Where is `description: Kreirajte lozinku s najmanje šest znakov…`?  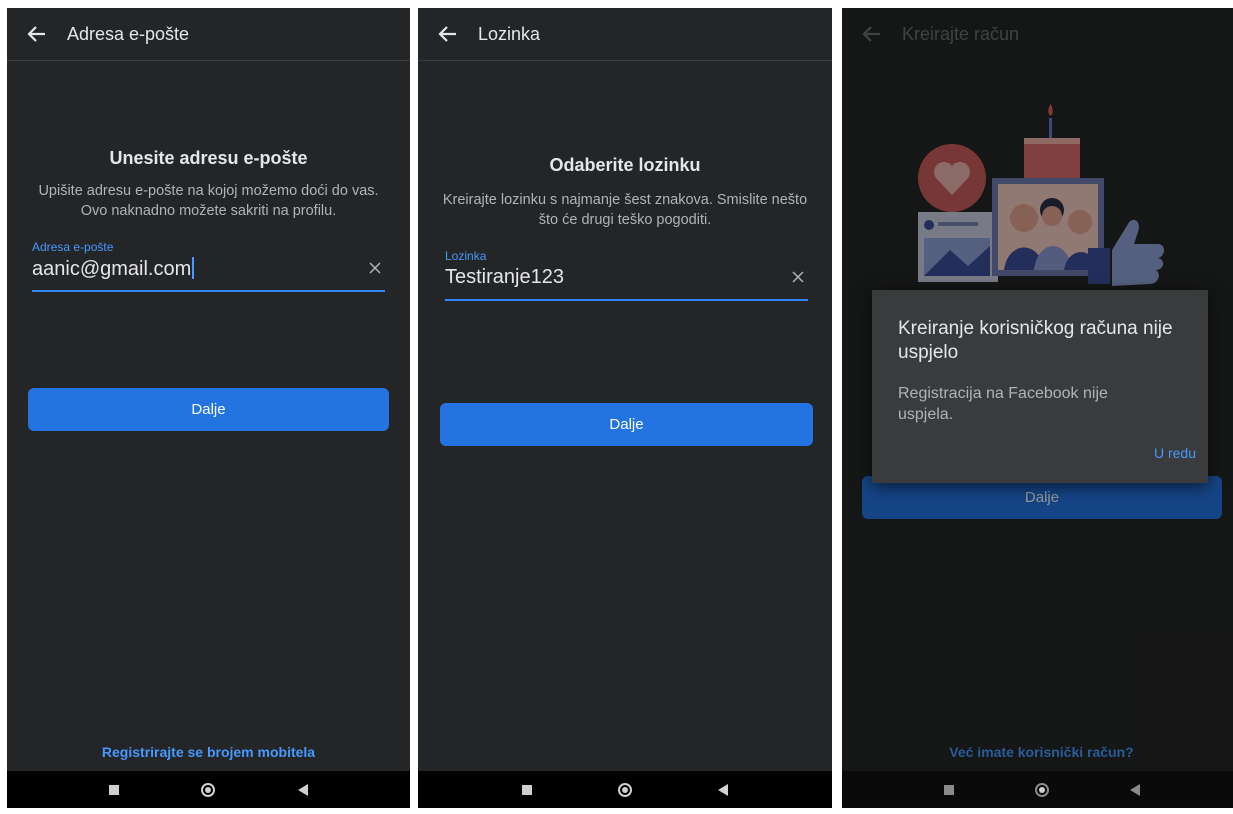
description: Kreirajte lozinku s najmanje šest znakov… is located at coordinates (625, 210).